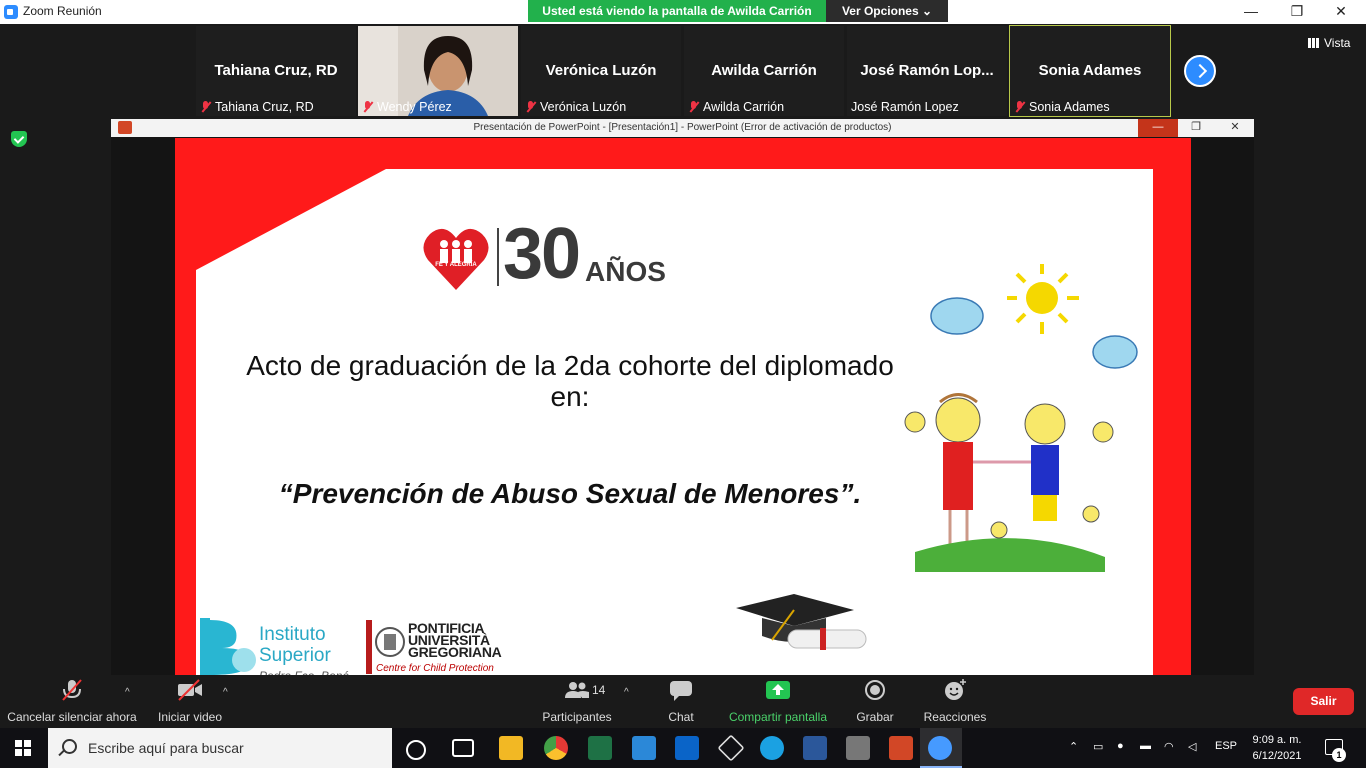 The image size is (1366, 768). What do you see at coordinates (1073, 746) in the screenshot?
I see `chevron-up-icon: ⌃` at bounding box center [1073, 746].